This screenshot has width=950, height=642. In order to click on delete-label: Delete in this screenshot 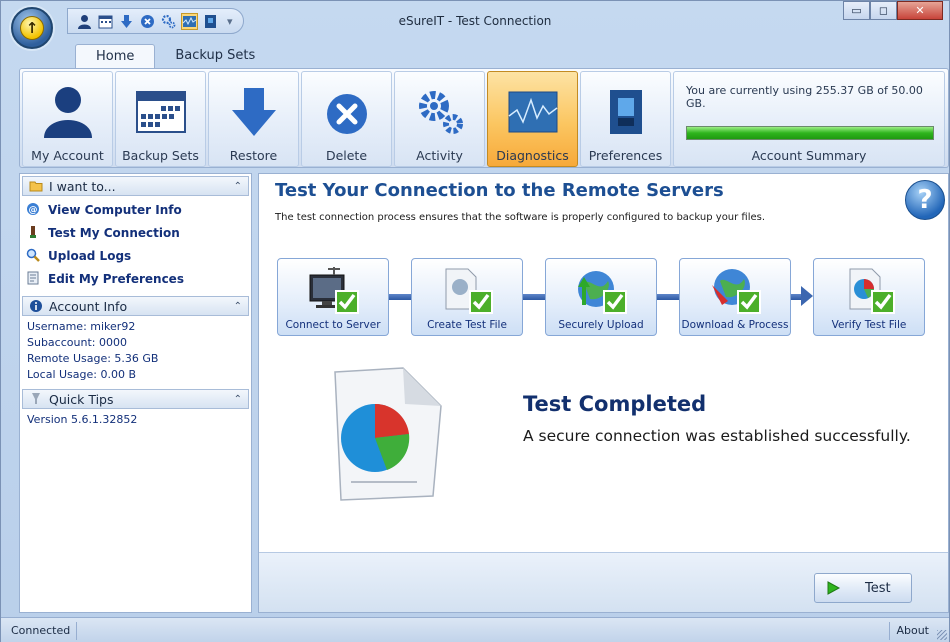, I will do `click(346, 155)`.